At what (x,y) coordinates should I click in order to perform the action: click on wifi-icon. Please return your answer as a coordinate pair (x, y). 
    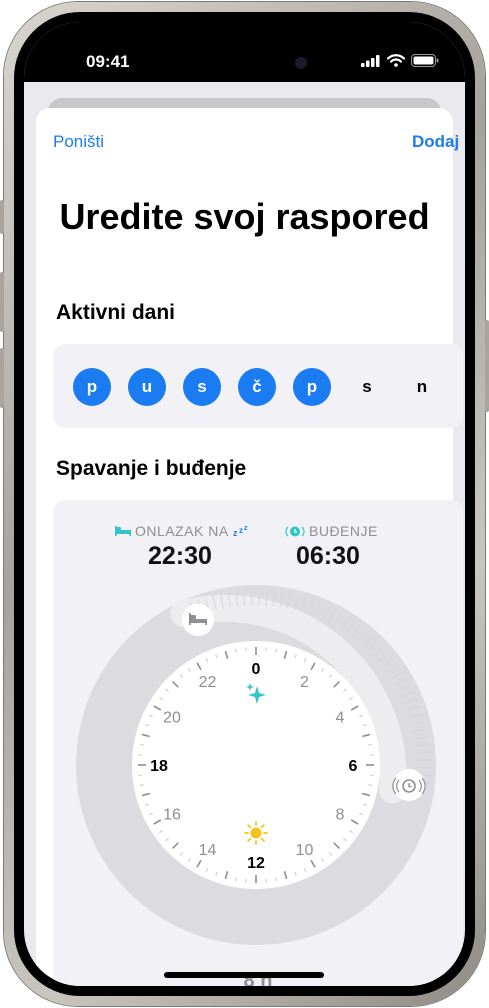
    Looking at the image, I should click on (396, 60).